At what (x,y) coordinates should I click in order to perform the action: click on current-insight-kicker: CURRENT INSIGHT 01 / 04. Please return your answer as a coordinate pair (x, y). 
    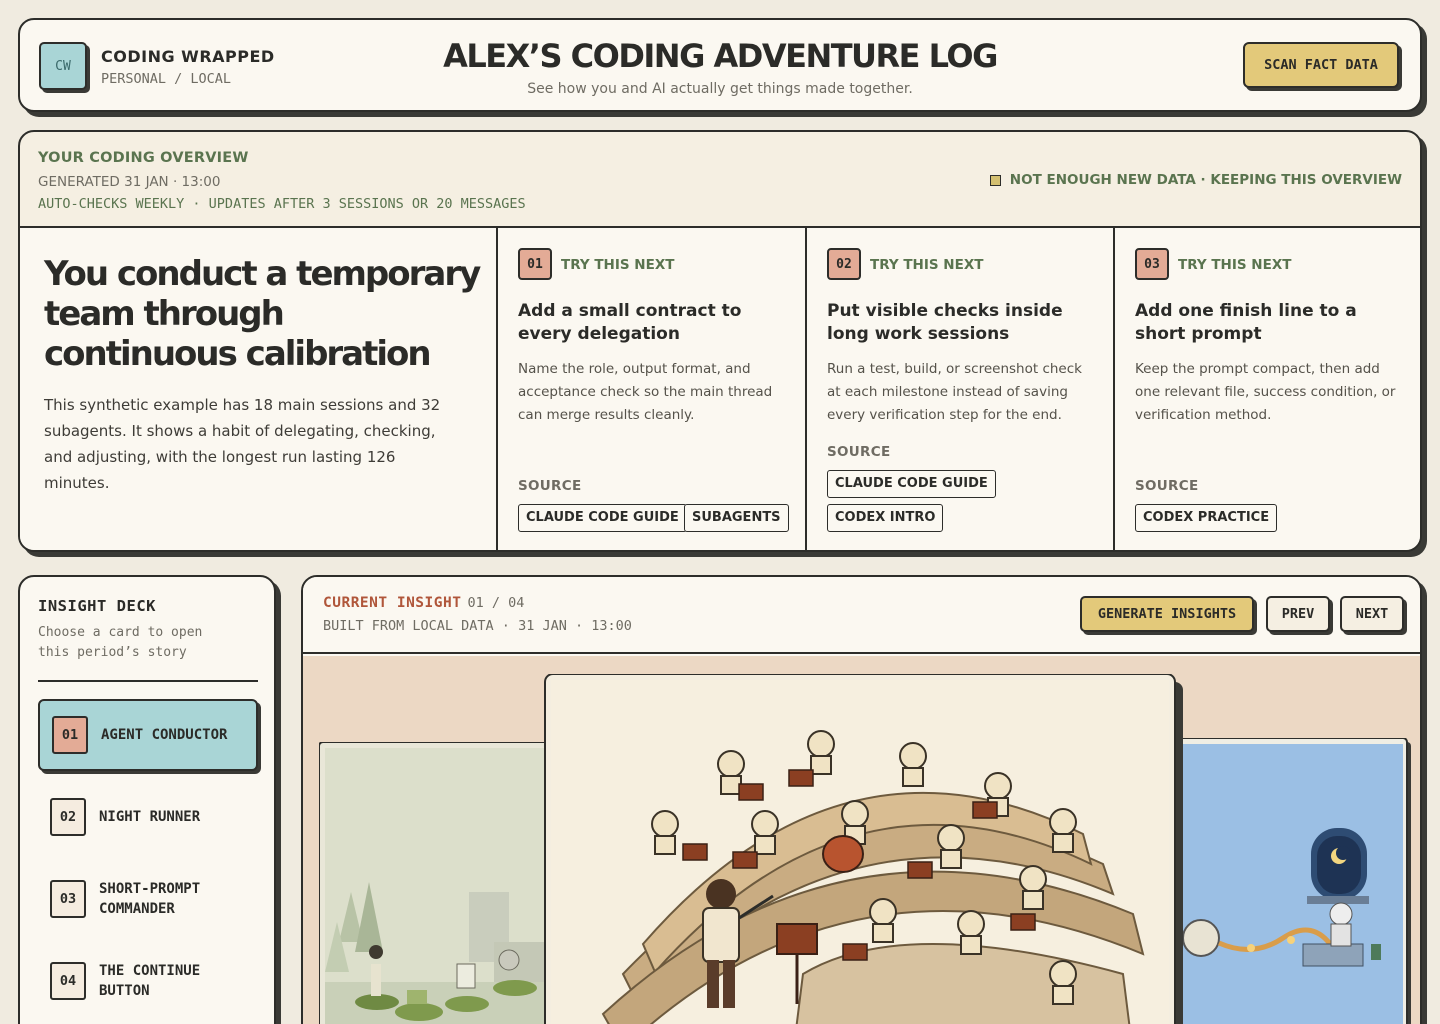
    Looking at the image, I should click on (423, 603).